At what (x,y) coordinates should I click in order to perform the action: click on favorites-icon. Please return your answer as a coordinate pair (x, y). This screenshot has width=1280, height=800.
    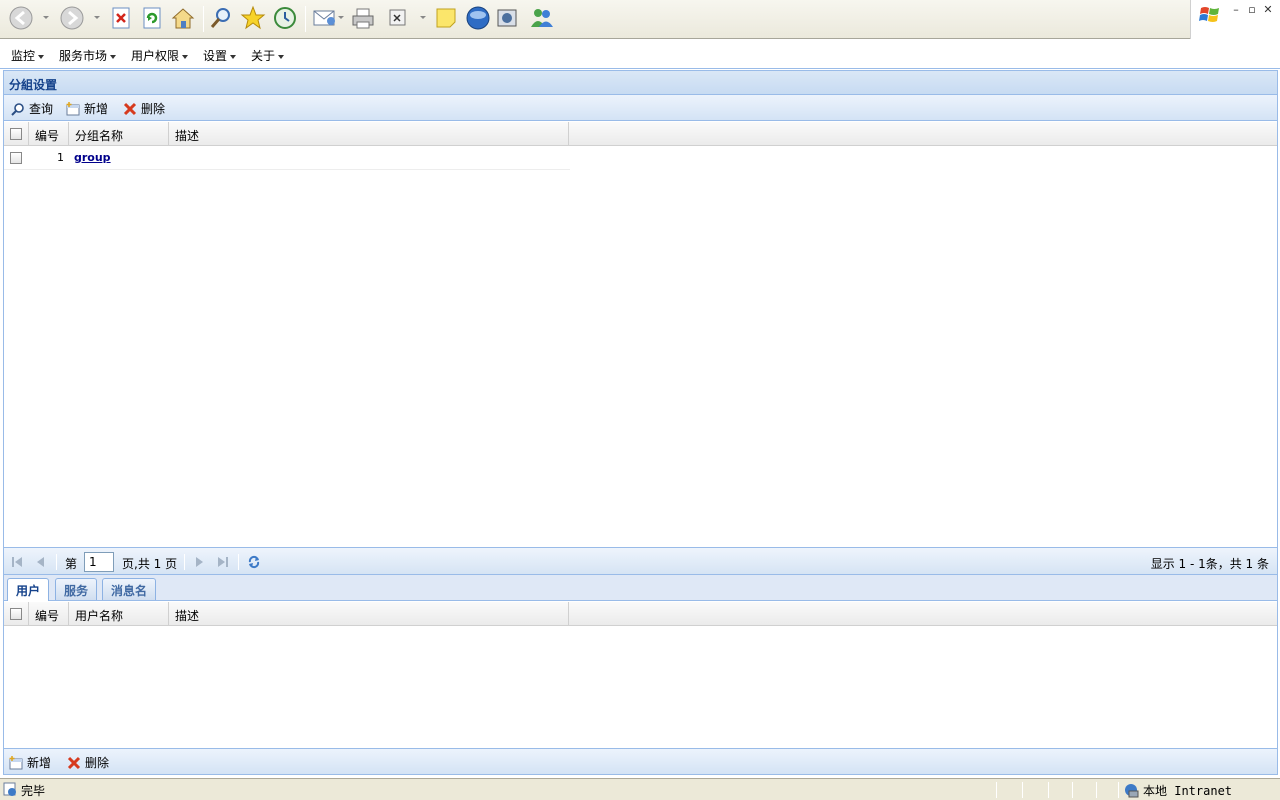
    Looking at the image, I should click on (253, 18).